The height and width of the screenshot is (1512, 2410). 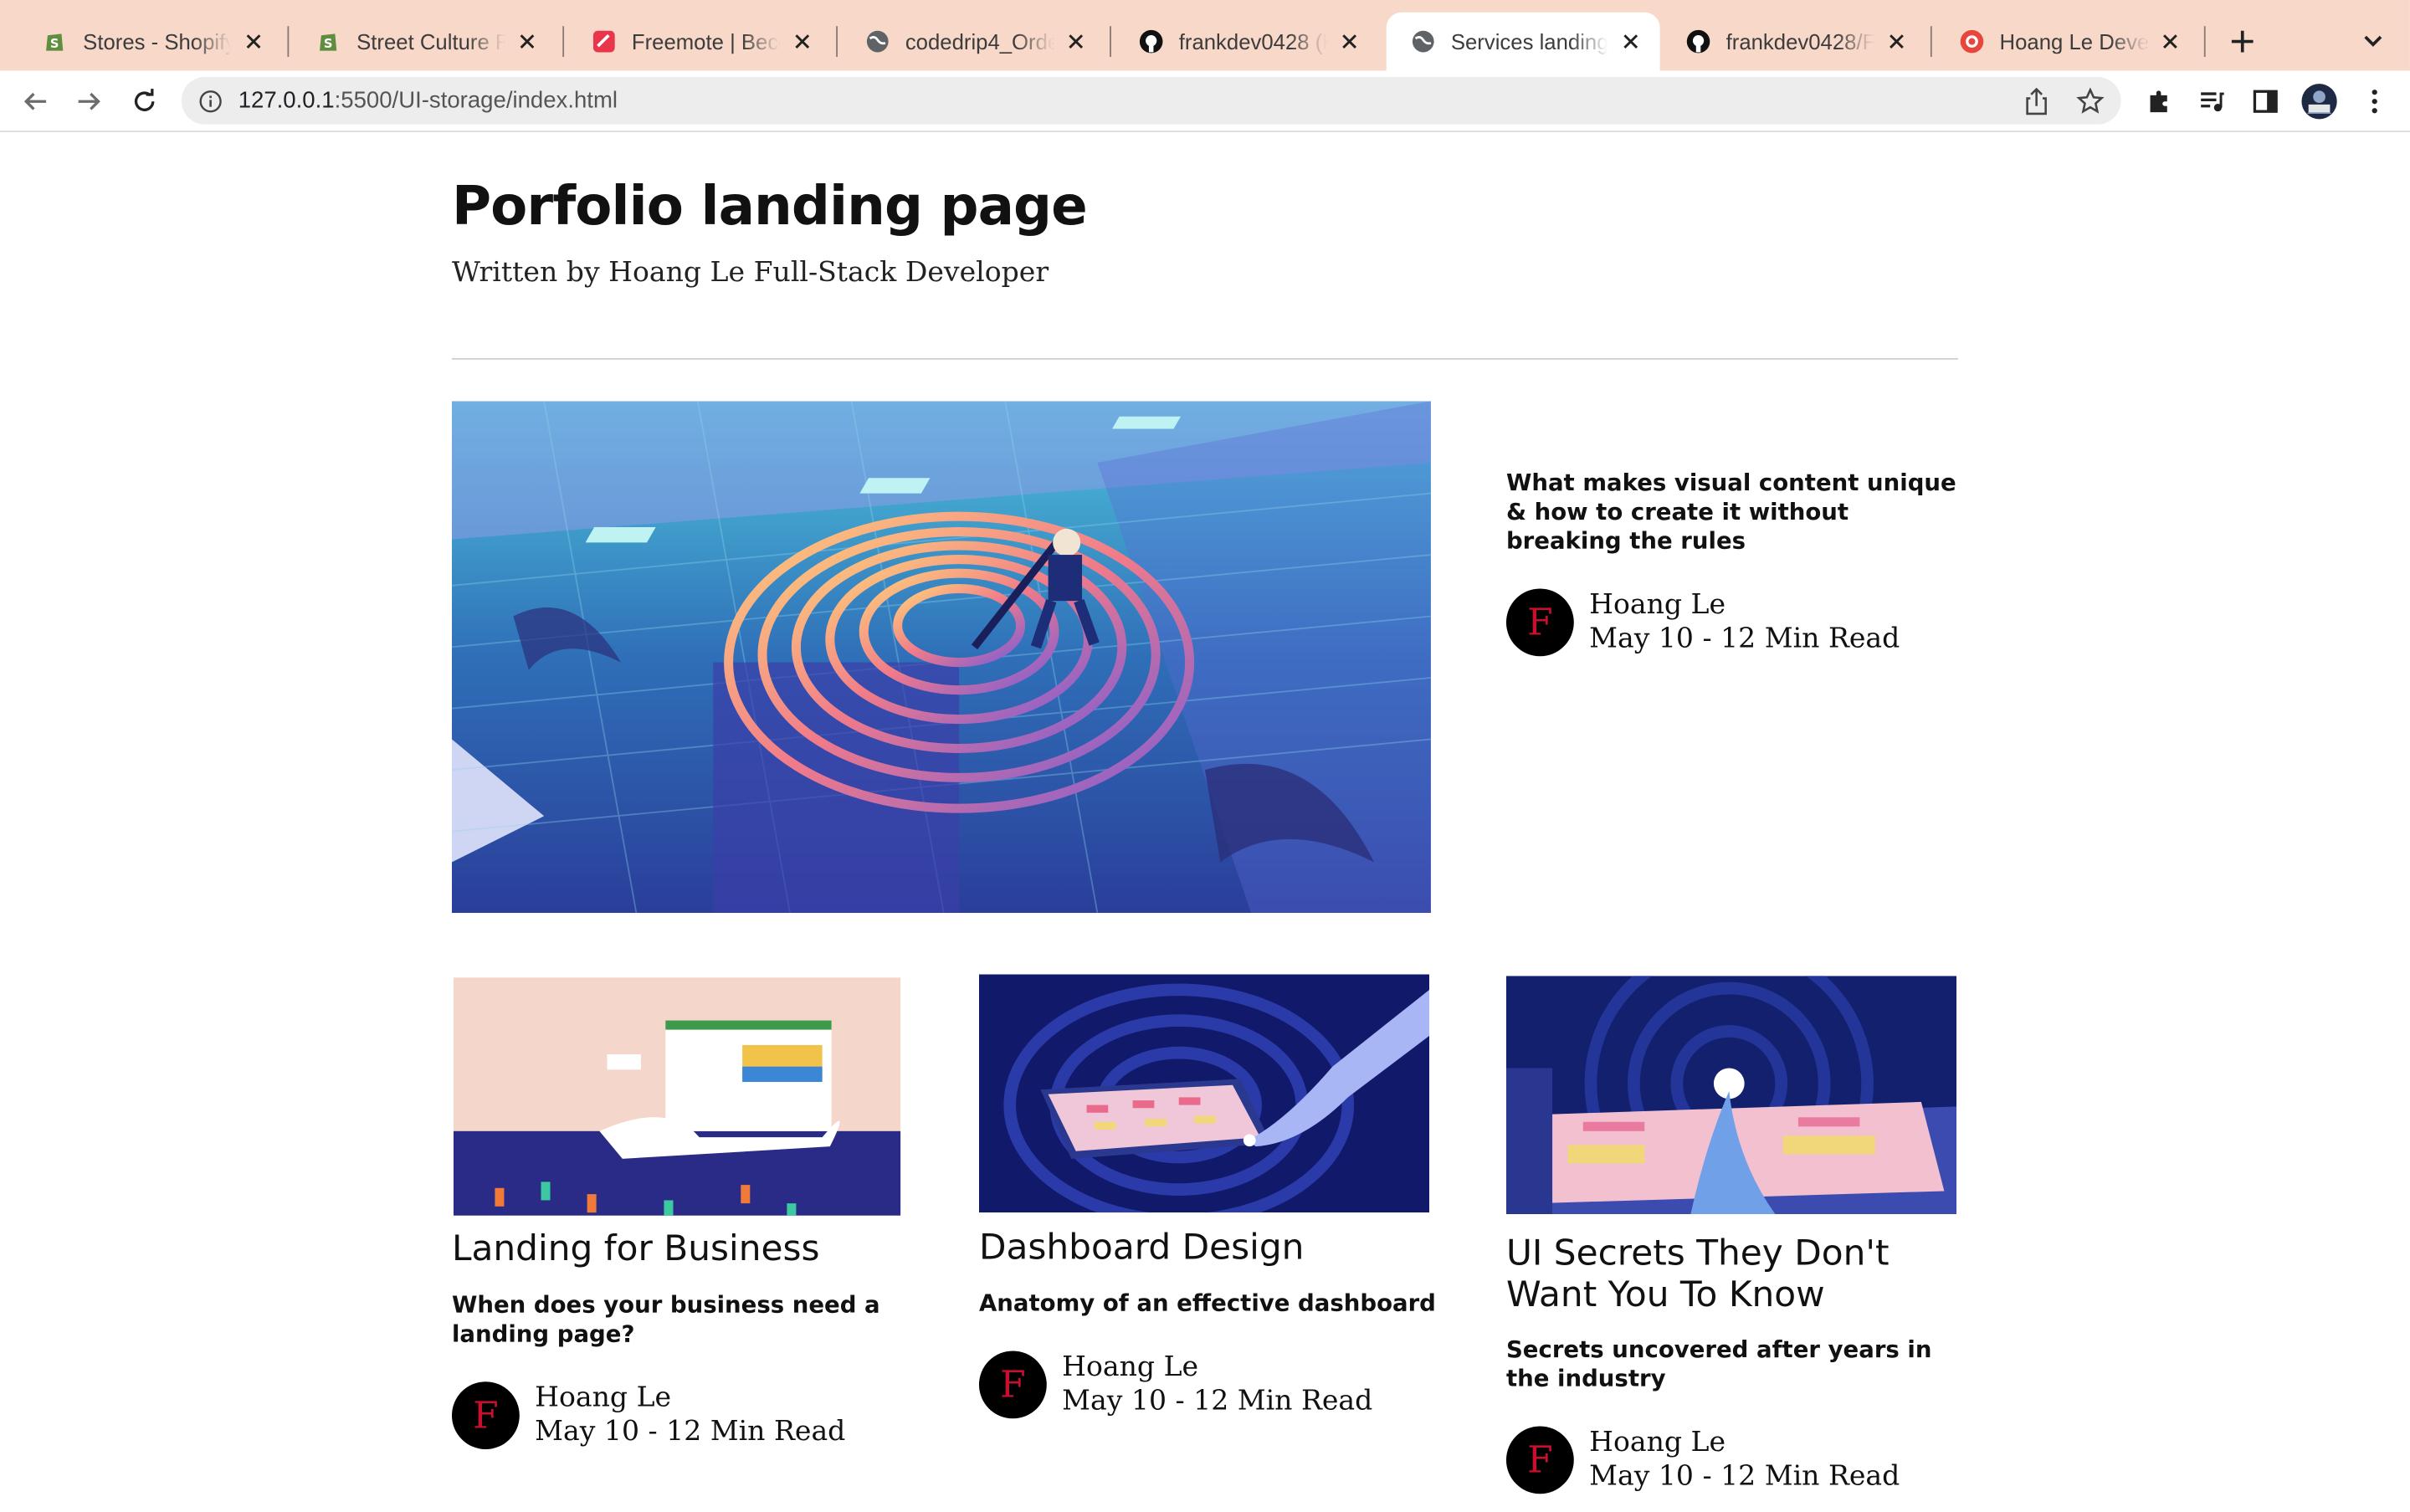 I want to click on url-text: 127.0.0.1:5500/UI-storage/index.html, so click(x=428, y=101).